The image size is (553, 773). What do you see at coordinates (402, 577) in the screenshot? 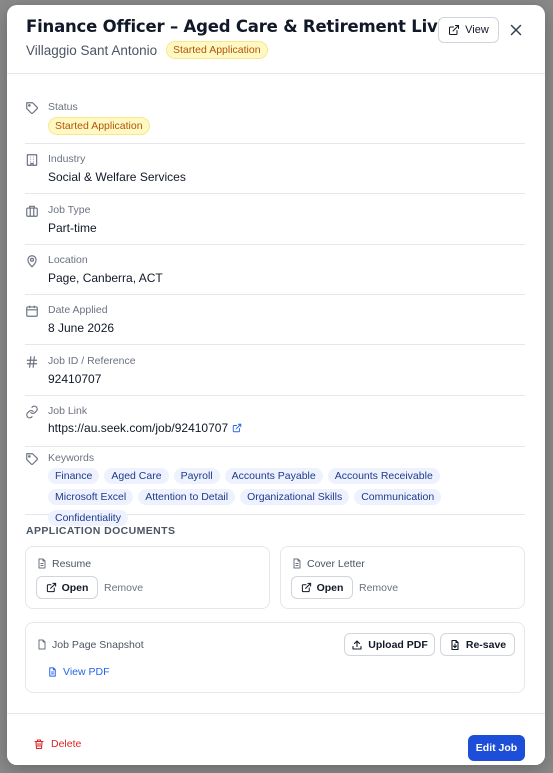
I see `cover-letter-card: Cover Letter Open Remove` at bounding box center [402, 577].